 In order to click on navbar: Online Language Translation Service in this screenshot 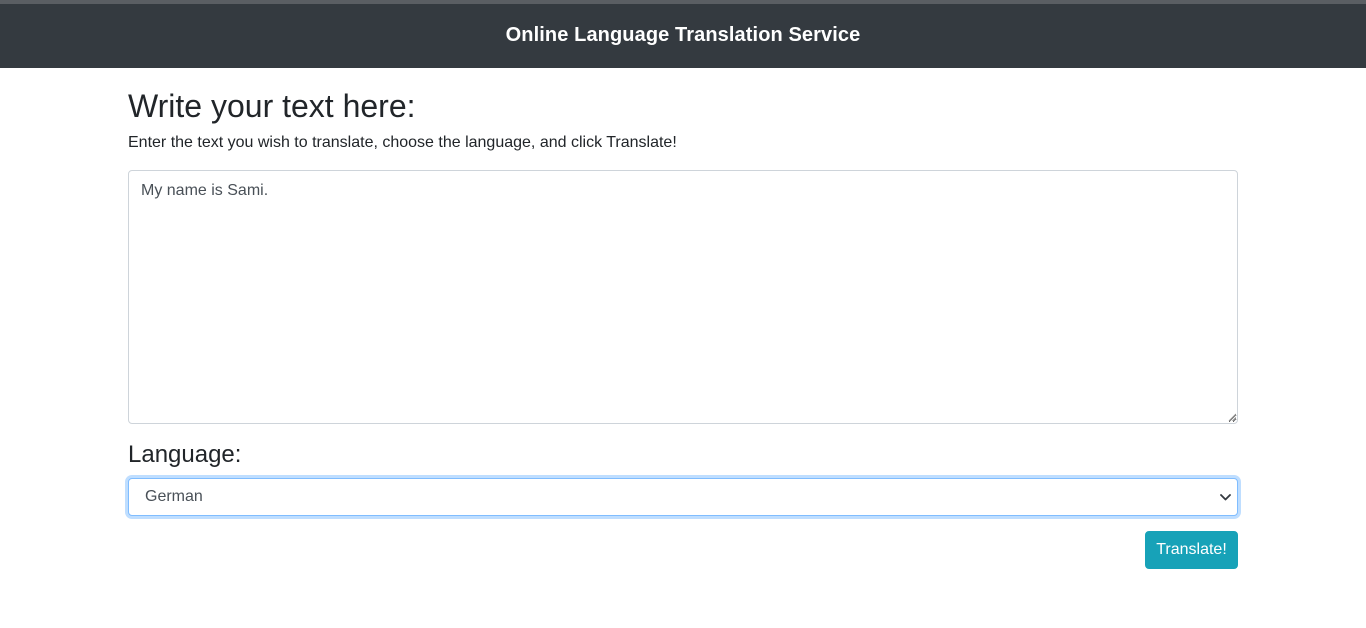, I will do `click(683, 36)`.